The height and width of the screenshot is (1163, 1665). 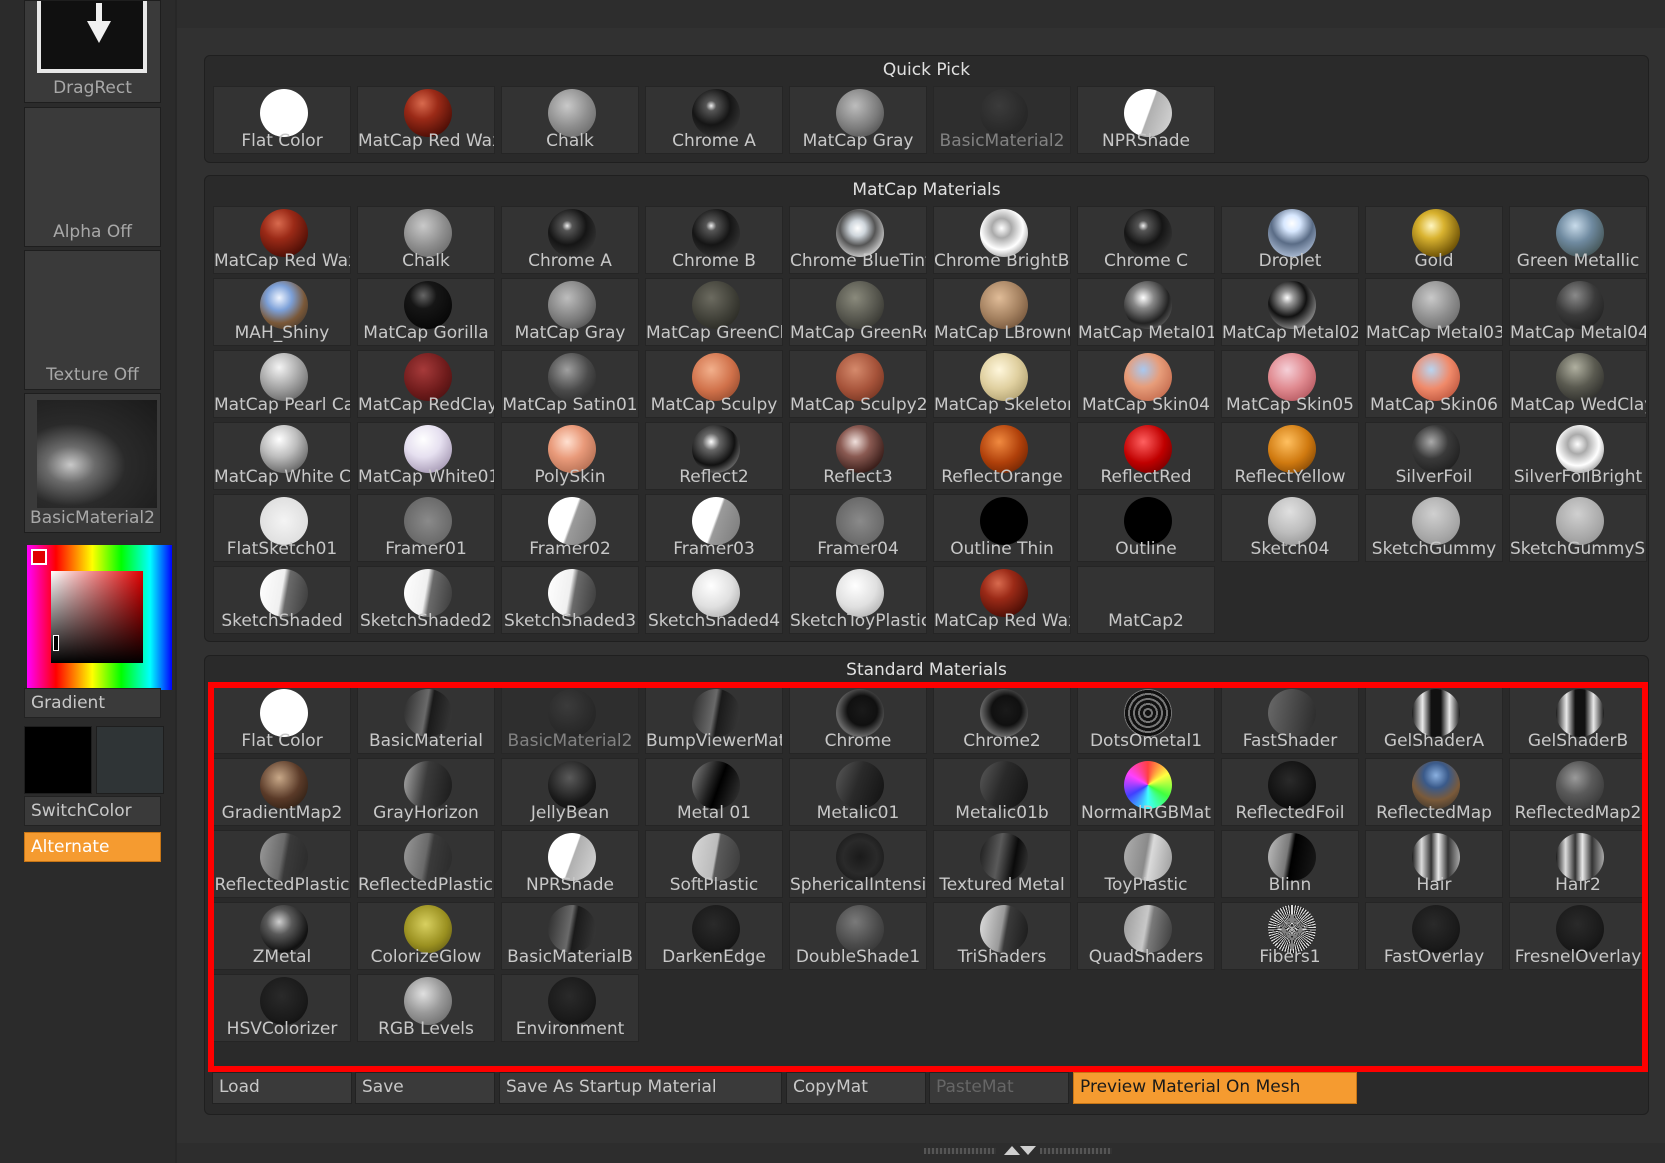 What do you see at coordinates (1434, 240) in the screenshot?
I see `material-gold: Gold` at bounding box center [1434, 240].